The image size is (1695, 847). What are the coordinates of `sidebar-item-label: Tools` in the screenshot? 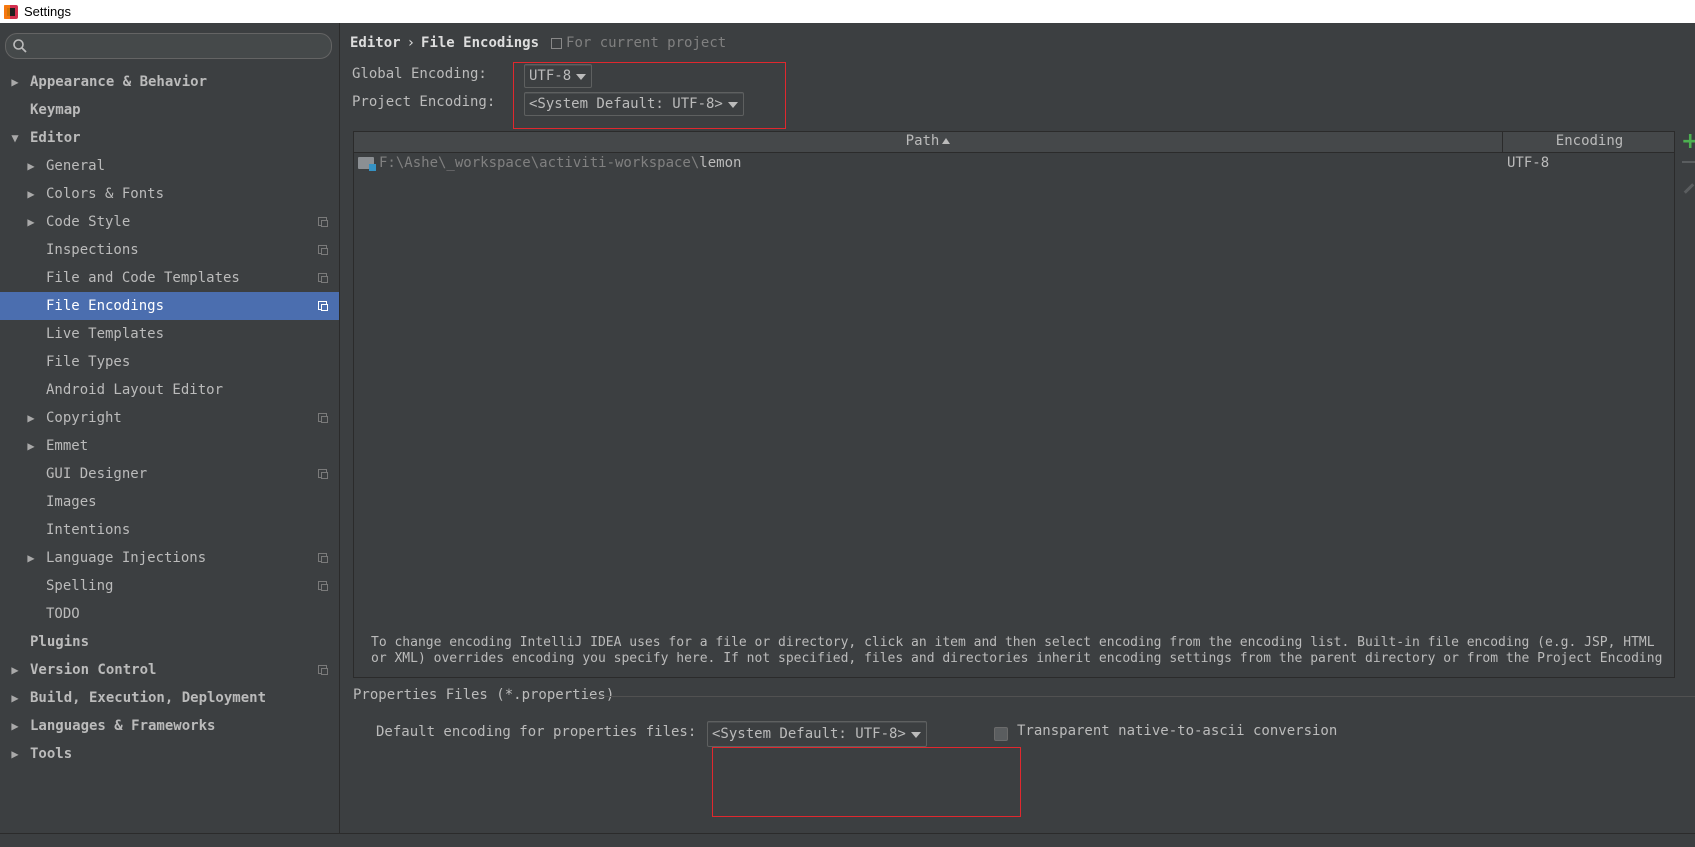 It's located at (51, 754).